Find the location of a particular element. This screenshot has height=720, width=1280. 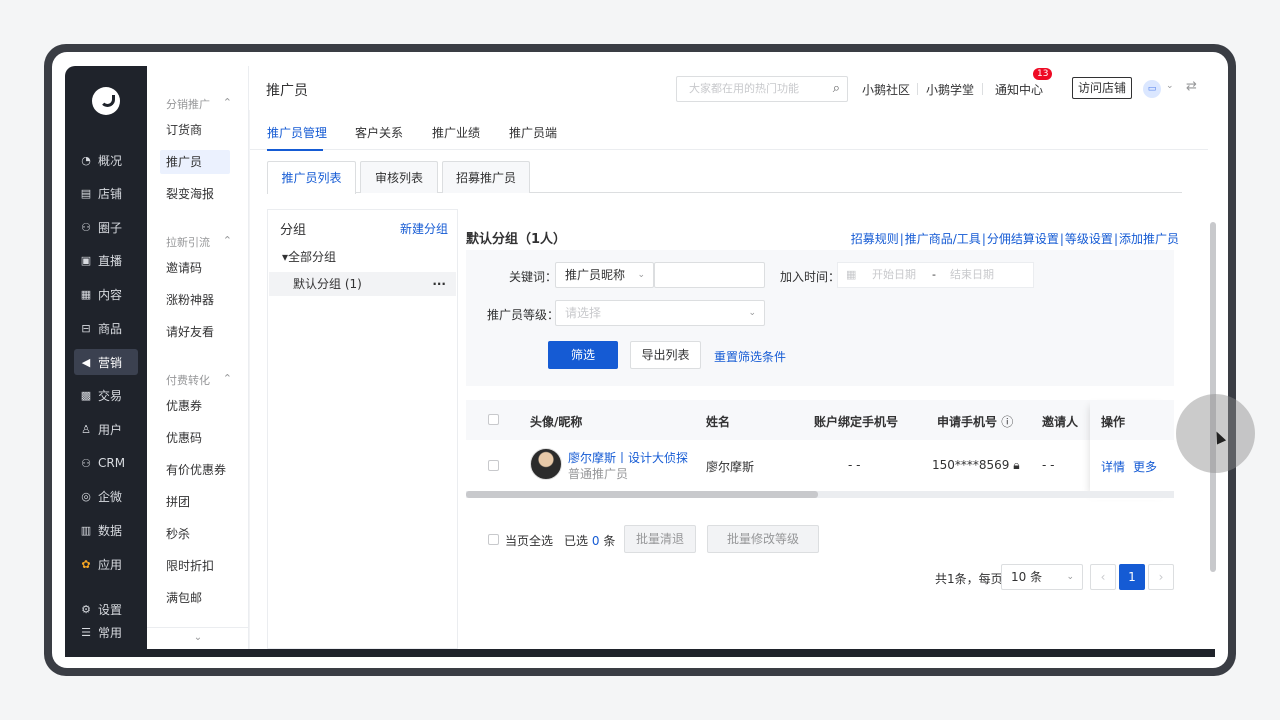

subnav-item: 优惠码 is located at coordinates (195, 438).